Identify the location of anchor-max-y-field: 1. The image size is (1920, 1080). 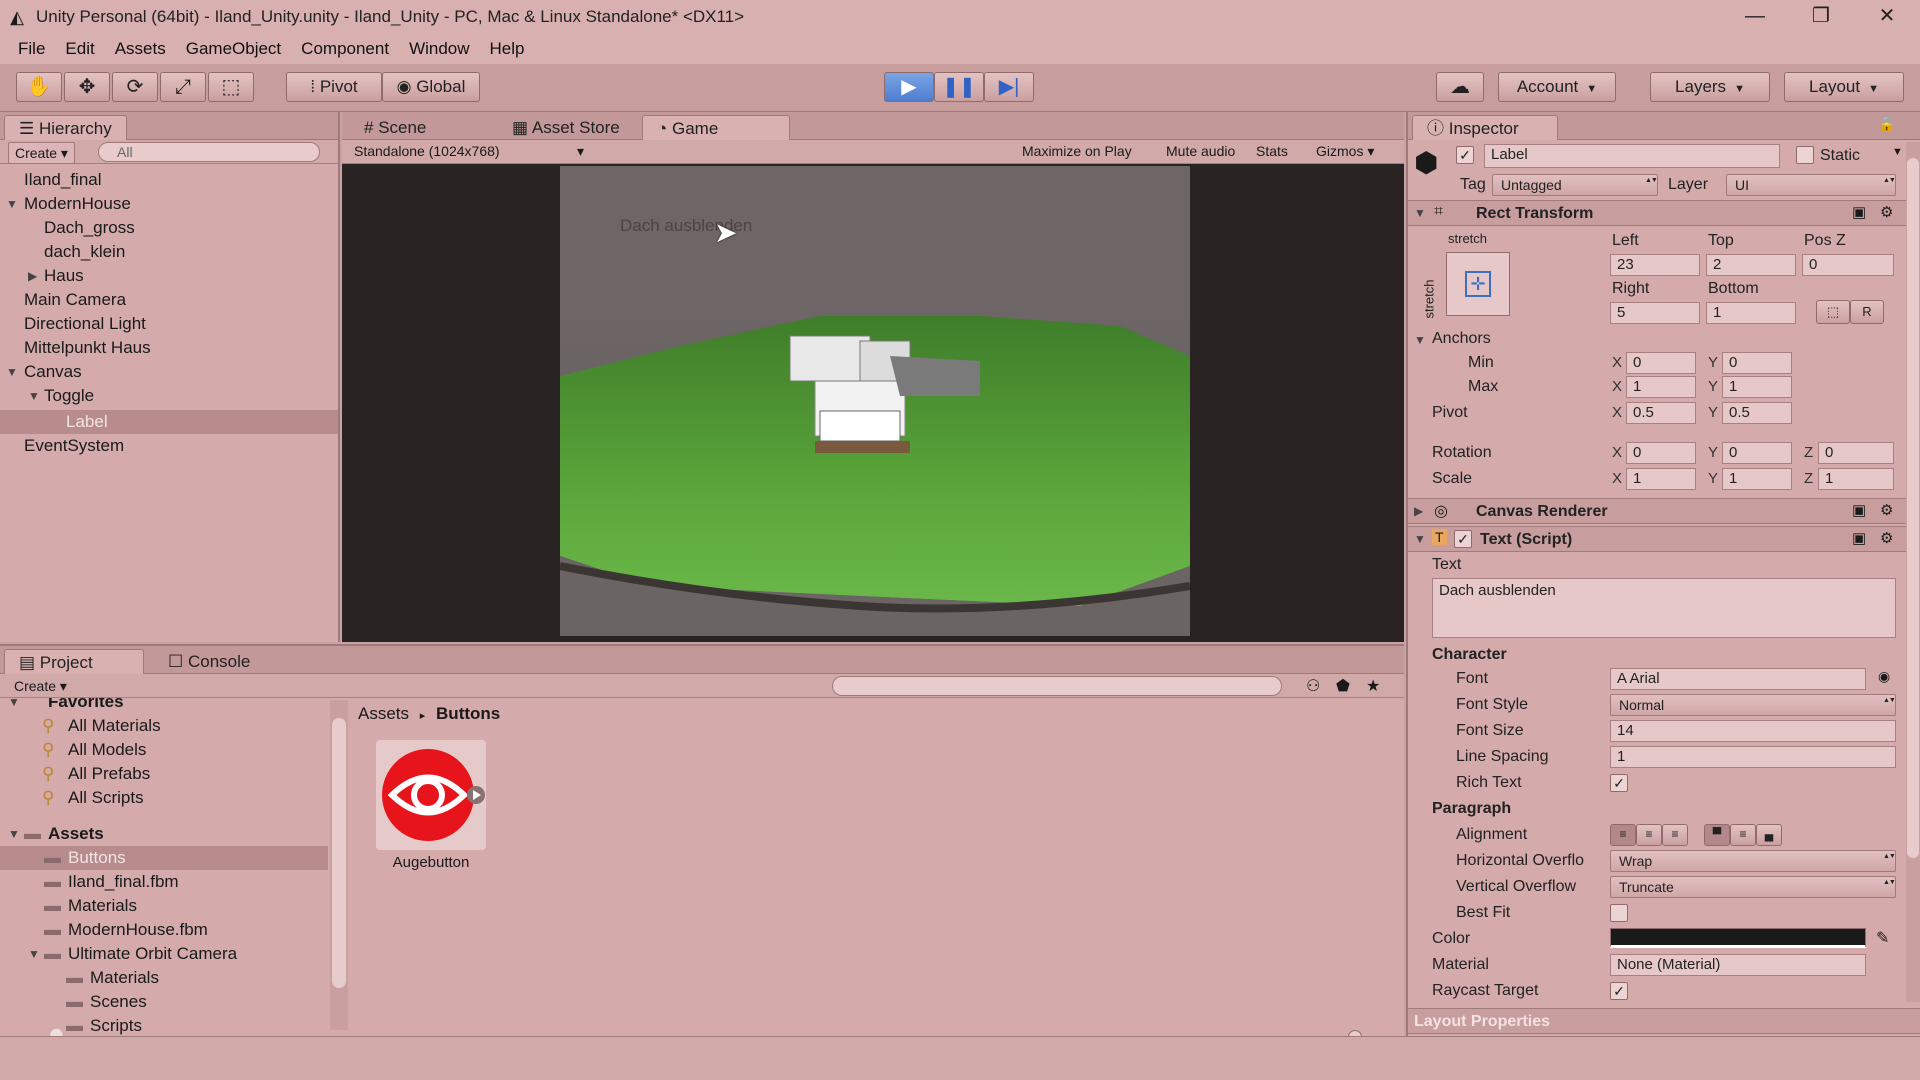
(1757, 387).